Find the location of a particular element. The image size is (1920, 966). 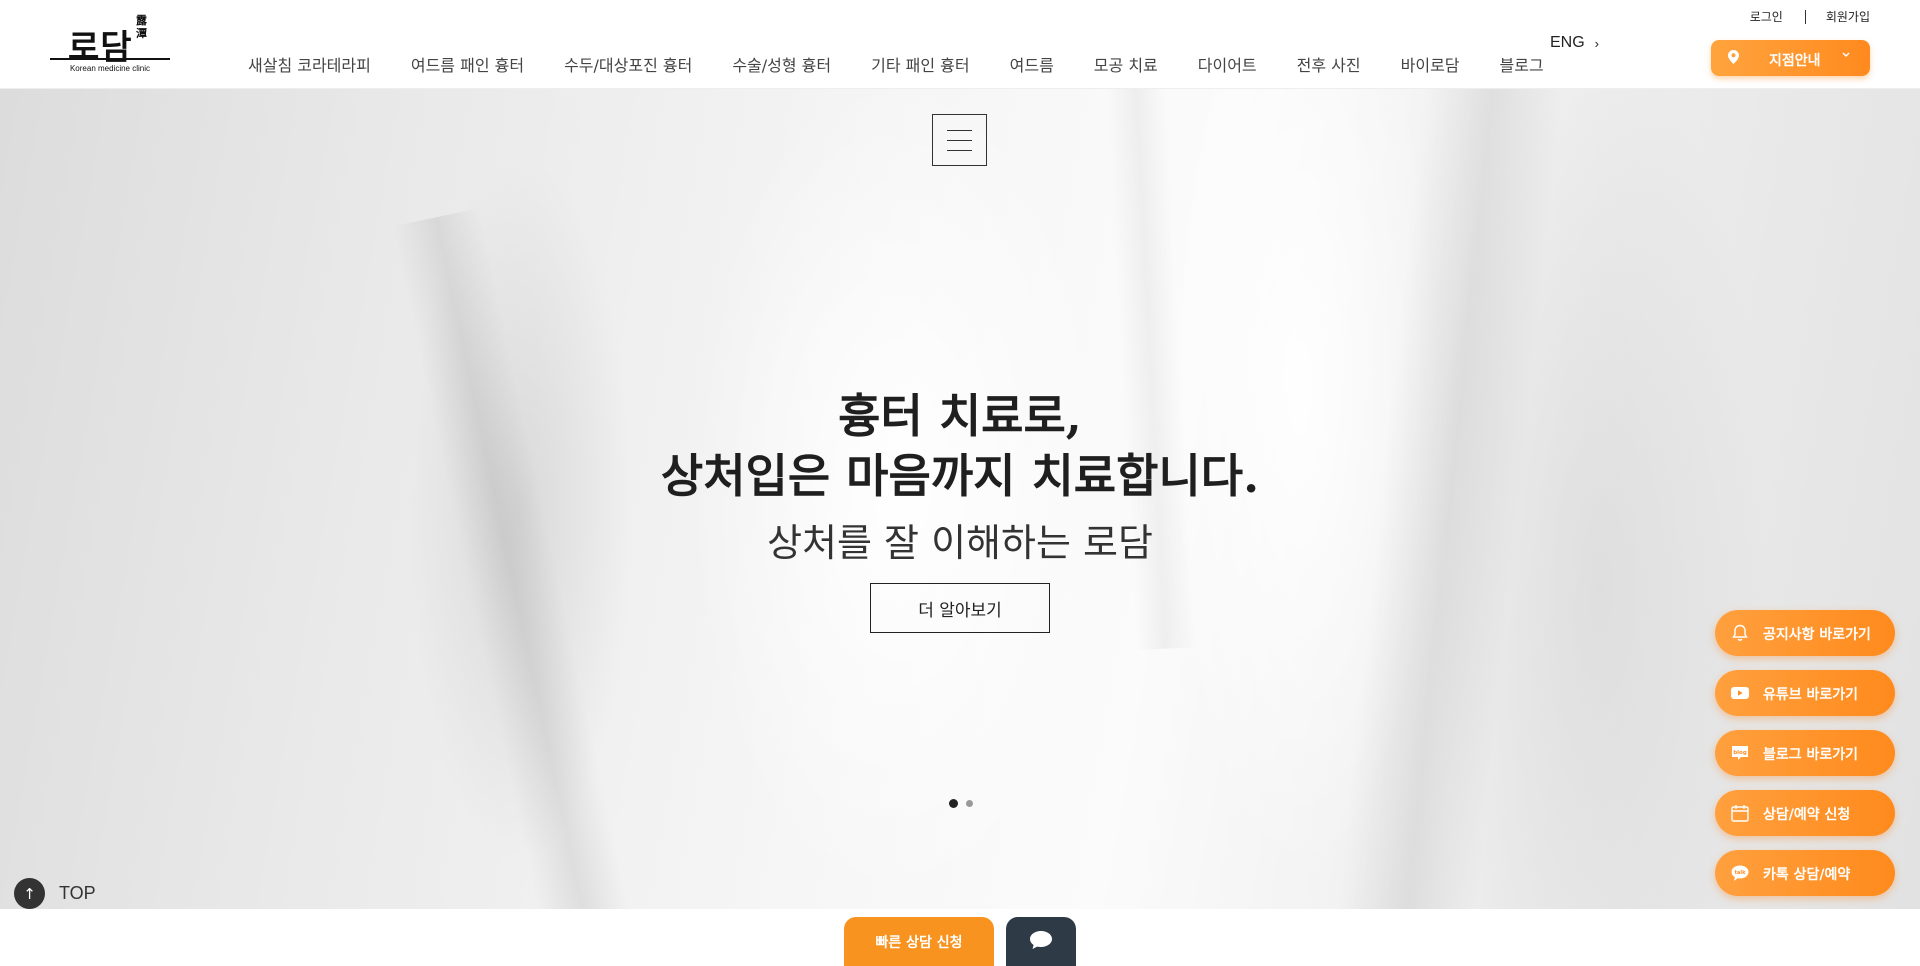

bell-icon is located at coordinates (1740, 633).